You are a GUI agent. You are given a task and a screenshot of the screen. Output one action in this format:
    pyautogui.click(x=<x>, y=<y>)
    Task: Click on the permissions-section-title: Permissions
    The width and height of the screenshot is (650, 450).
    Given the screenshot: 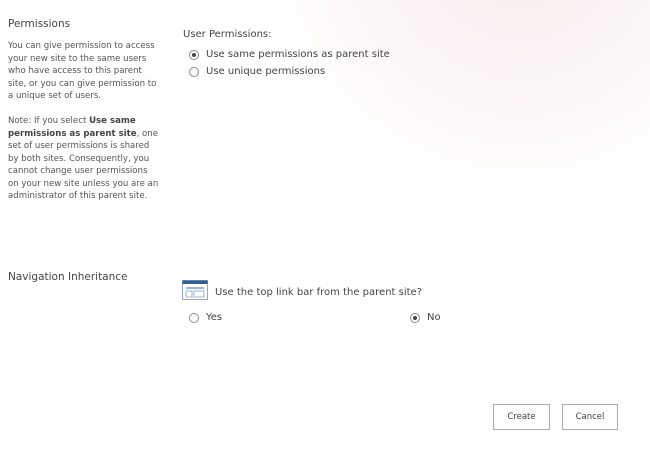 What is the action you would take?
    pyautogui.click(x=39, y=24)
    